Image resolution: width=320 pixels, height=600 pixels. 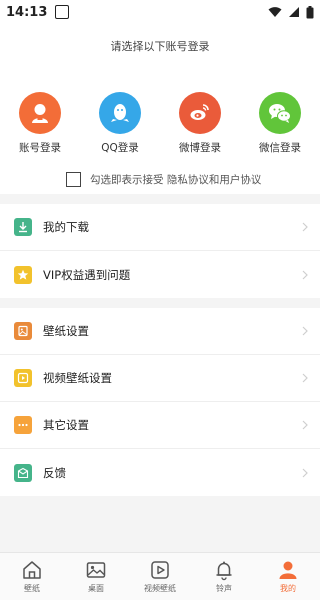 What do you see at coordinates (160, 12) in the screenshot?
I see `status-bar: 14:13` at bounding box center [160, 12].